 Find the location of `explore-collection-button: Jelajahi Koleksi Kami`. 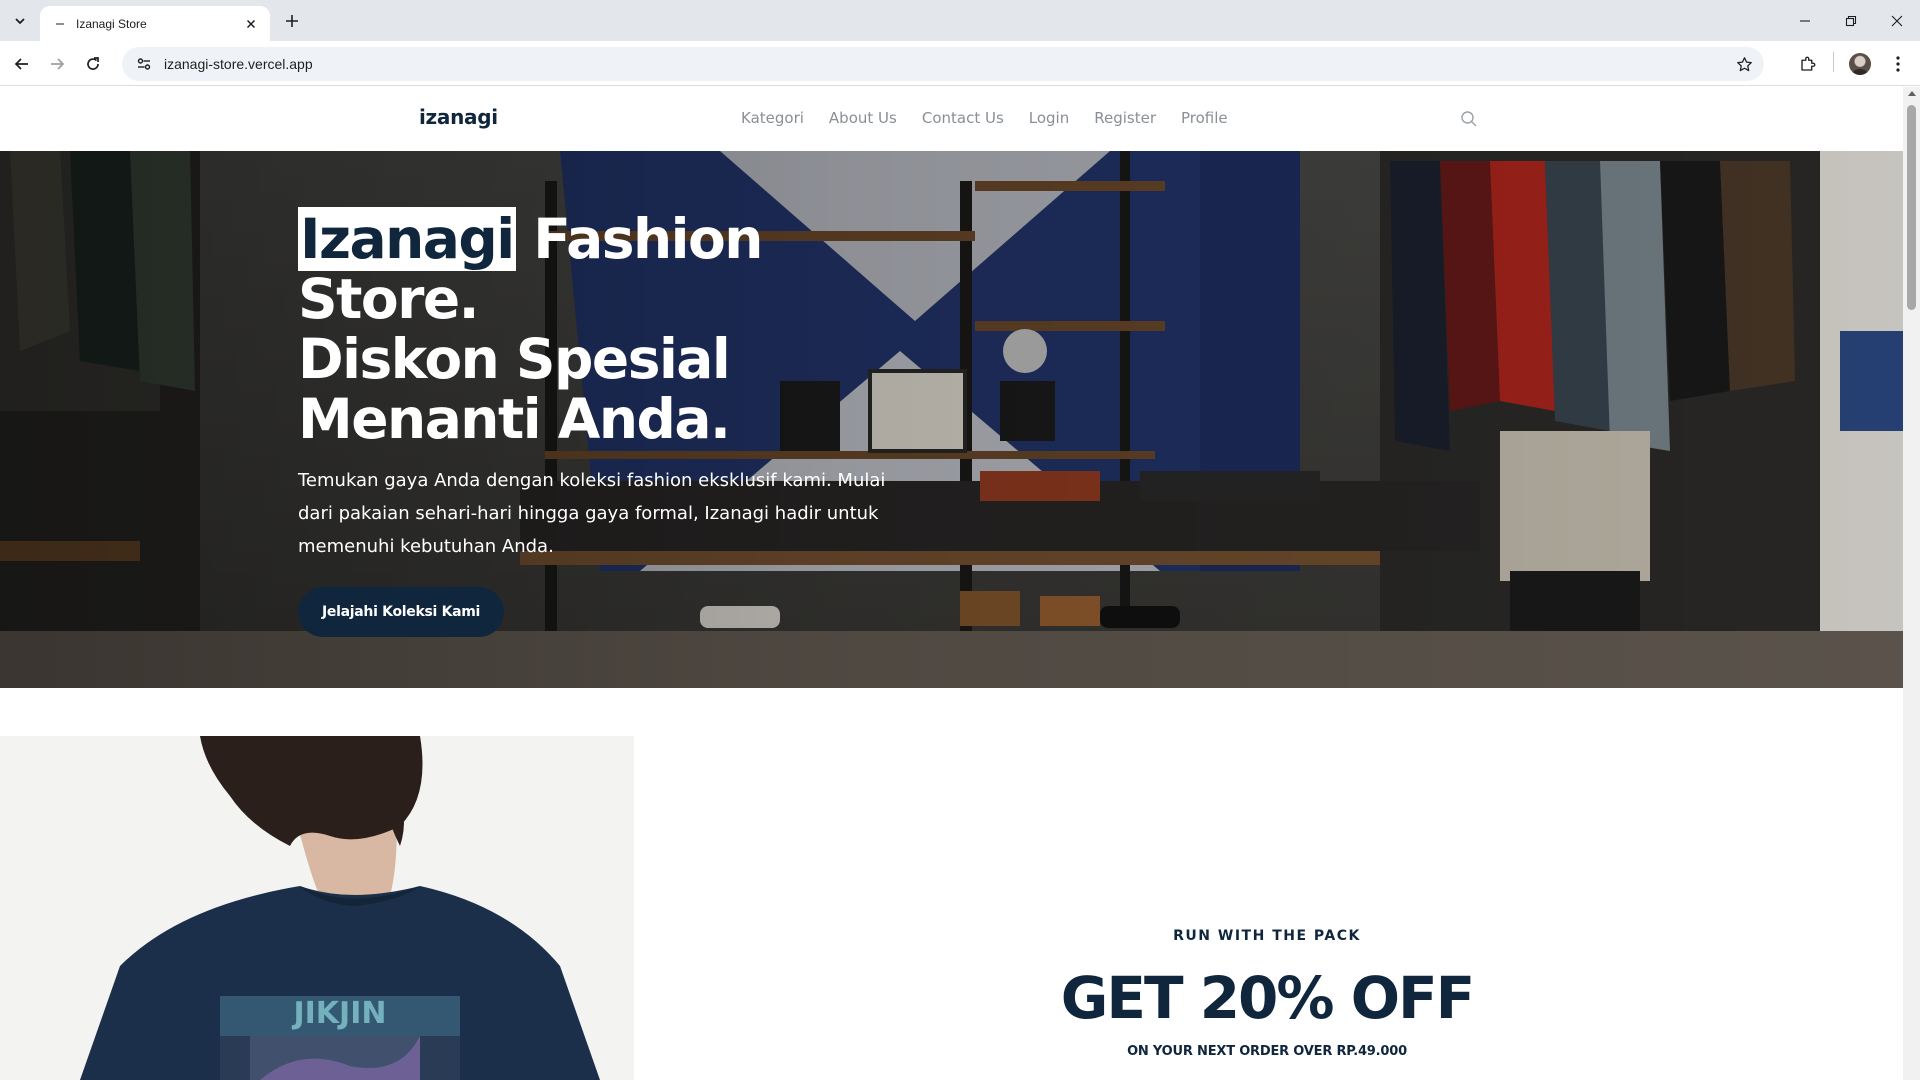

explore-collection-button: Jelajahi Koleksi Kami is located at coordinates (401, 612).